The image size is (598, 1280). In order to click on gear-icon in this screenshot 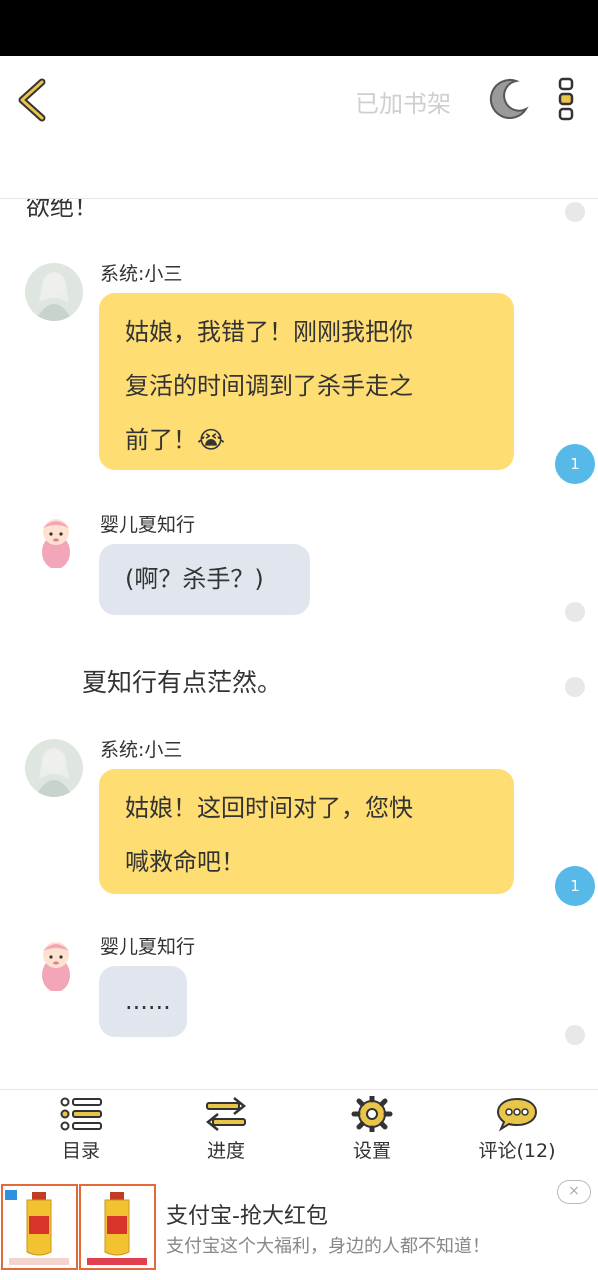, I will do `click(372, 1114)`.